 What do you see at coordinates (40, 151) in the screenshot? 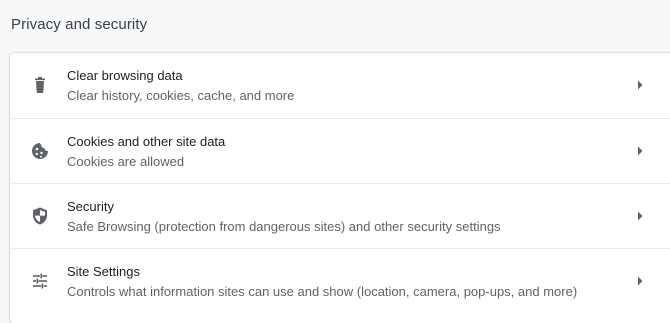
I see `cookie-icon` at bounding box center [40, 151].